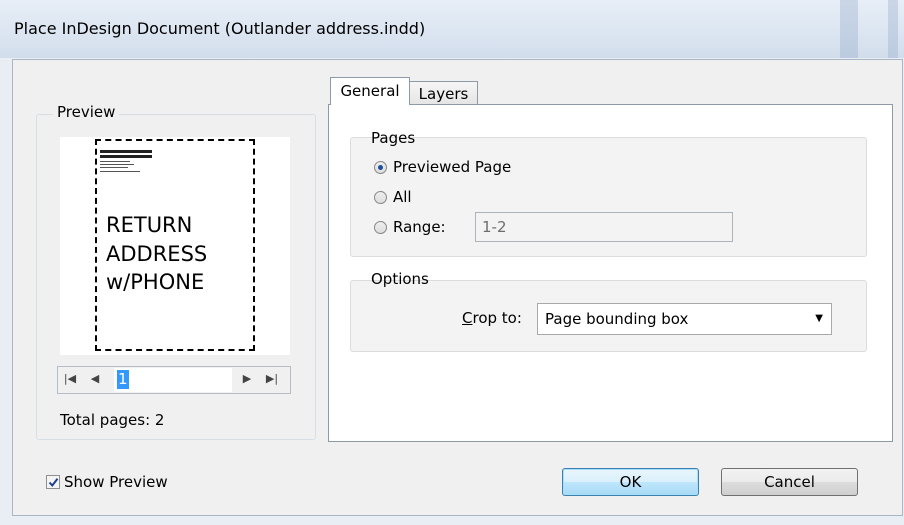 This screenshot has height=525, width=904. I want to click on range-input: 1-2, so click(604, 227).